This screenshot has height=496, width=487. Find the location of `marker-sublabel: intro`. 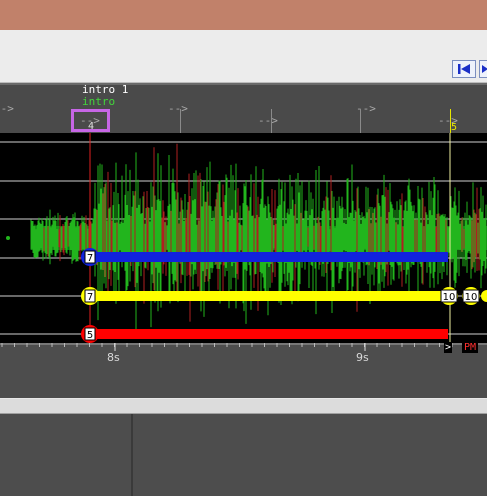

marker-sublabel: intro is located at coordinates (98, 101).